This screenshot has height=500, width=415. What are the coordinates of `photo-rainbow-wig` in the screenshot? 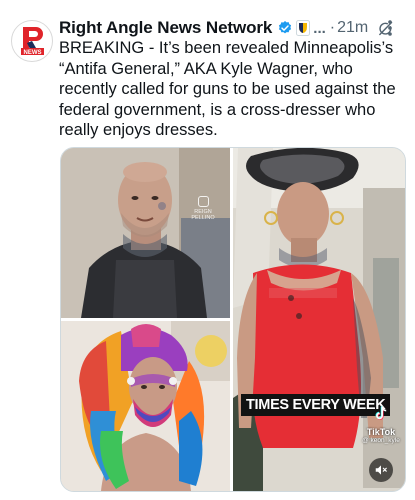 It's located at (145, 406).